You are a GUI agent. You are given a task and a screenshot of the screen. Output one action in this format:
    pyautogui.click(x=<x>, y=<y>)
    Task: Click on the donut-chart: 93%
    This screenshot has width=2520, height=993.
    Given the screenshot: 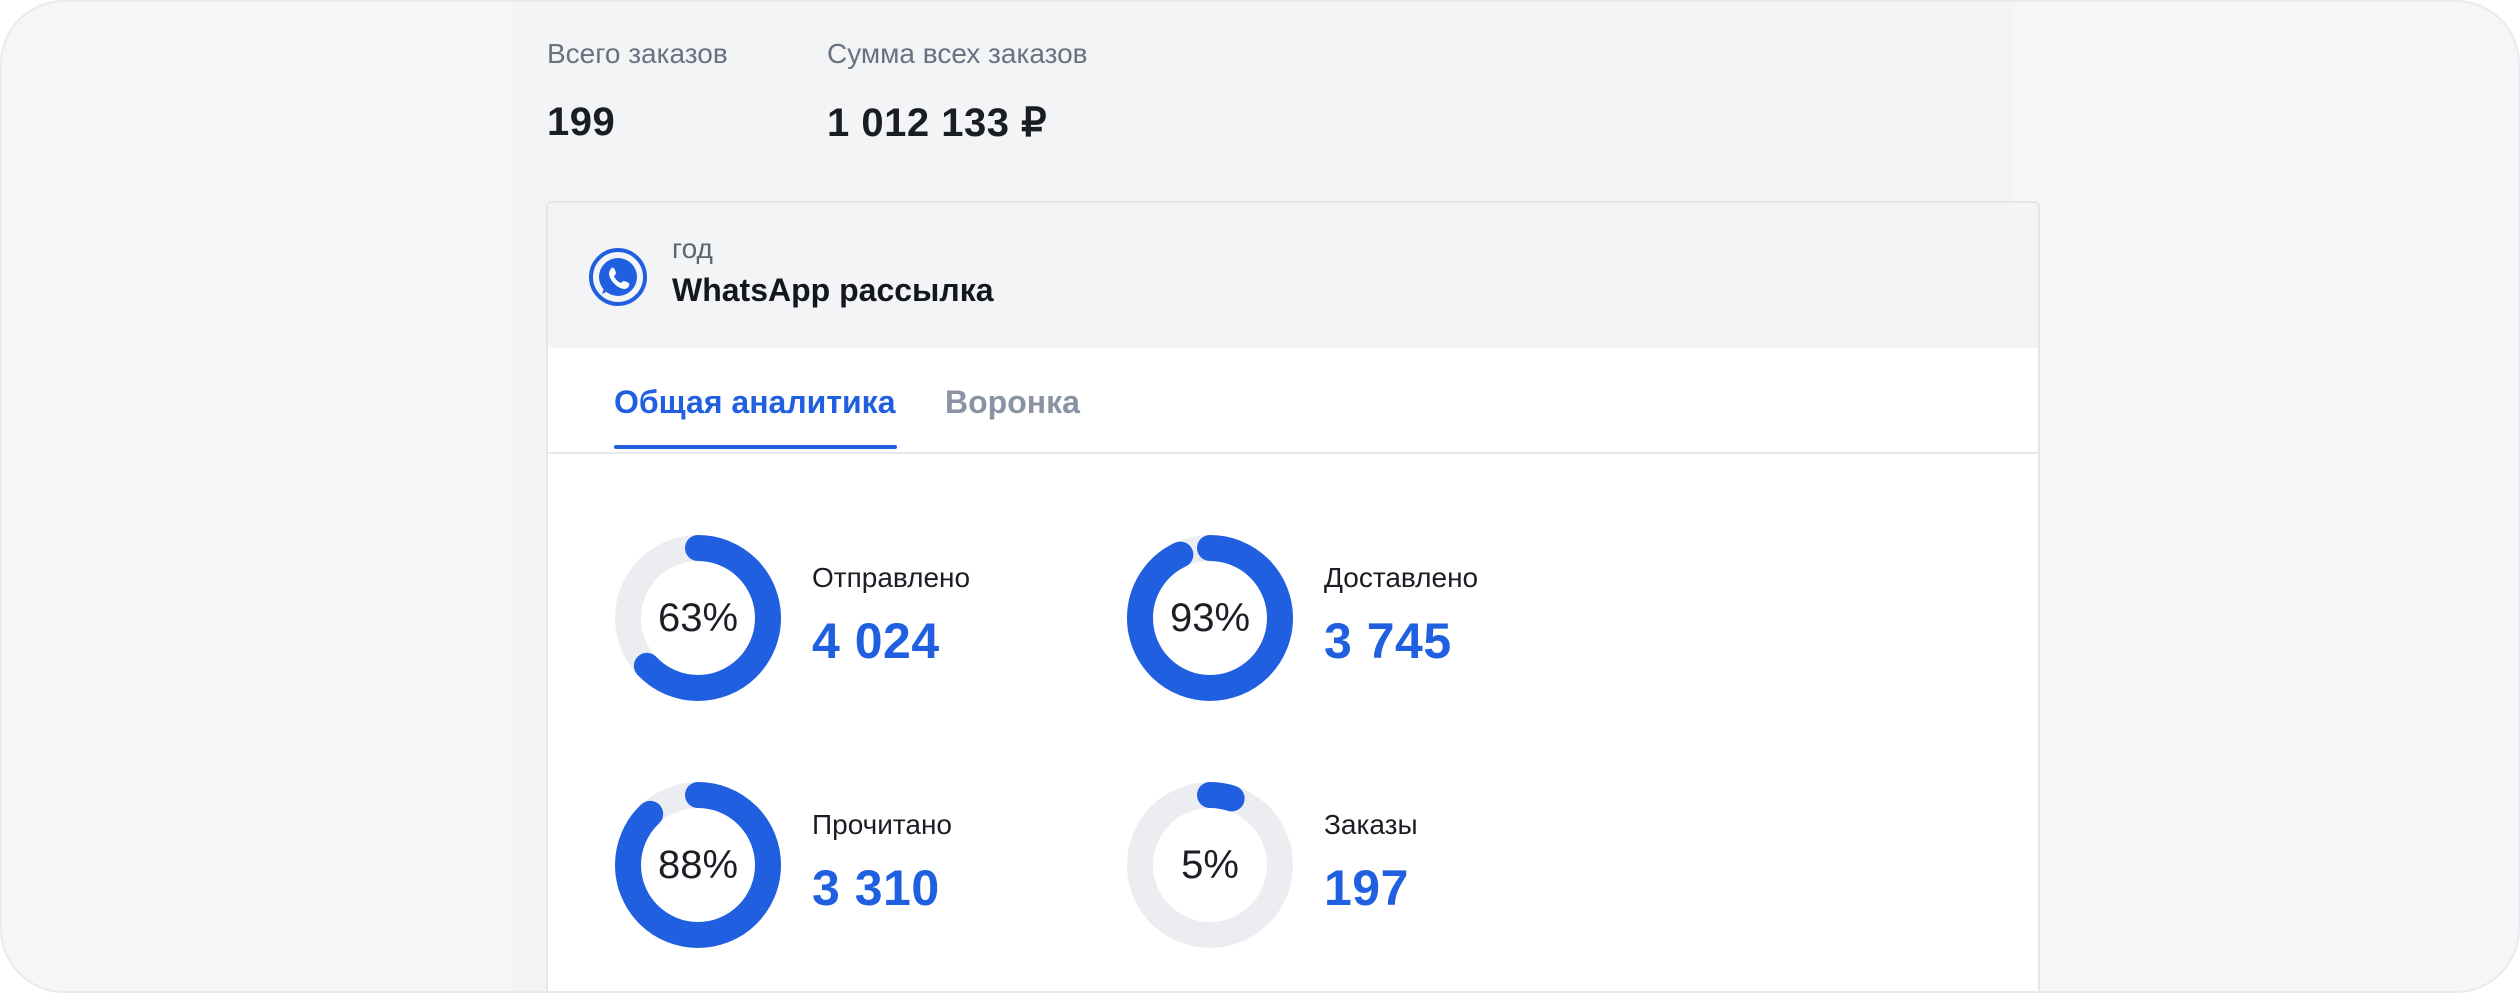 What is the action you would take?
    pyautogui.click(x=1210, y=618)
    